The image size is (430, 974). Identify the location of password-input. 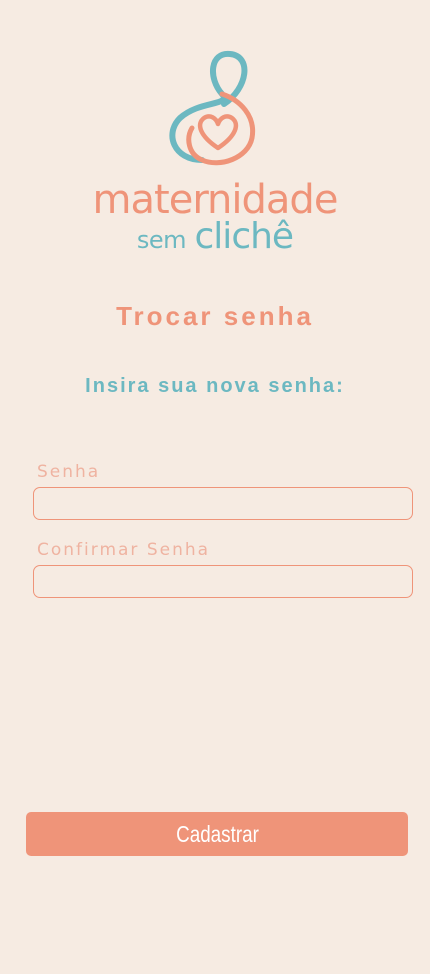
(223, 503).